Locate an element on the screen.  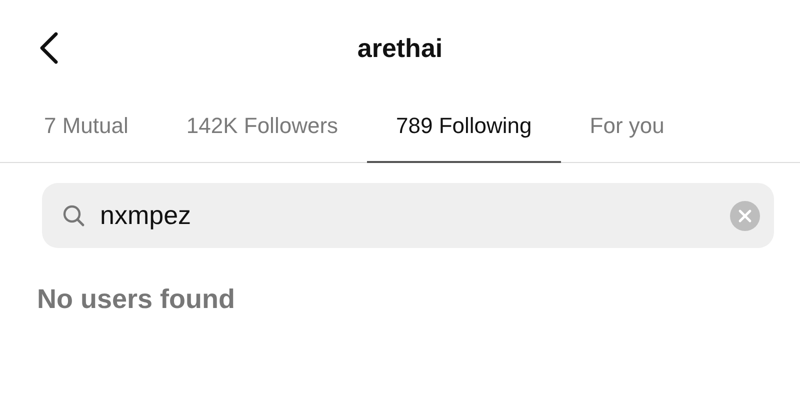
tab: For you is located at coordinates (627, 129).